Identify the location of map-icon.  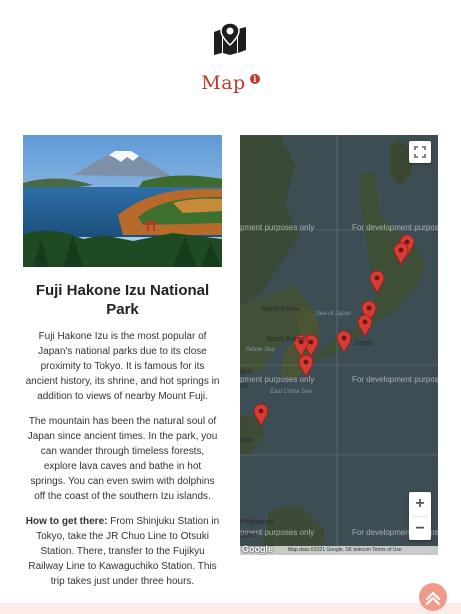
(230, 39).